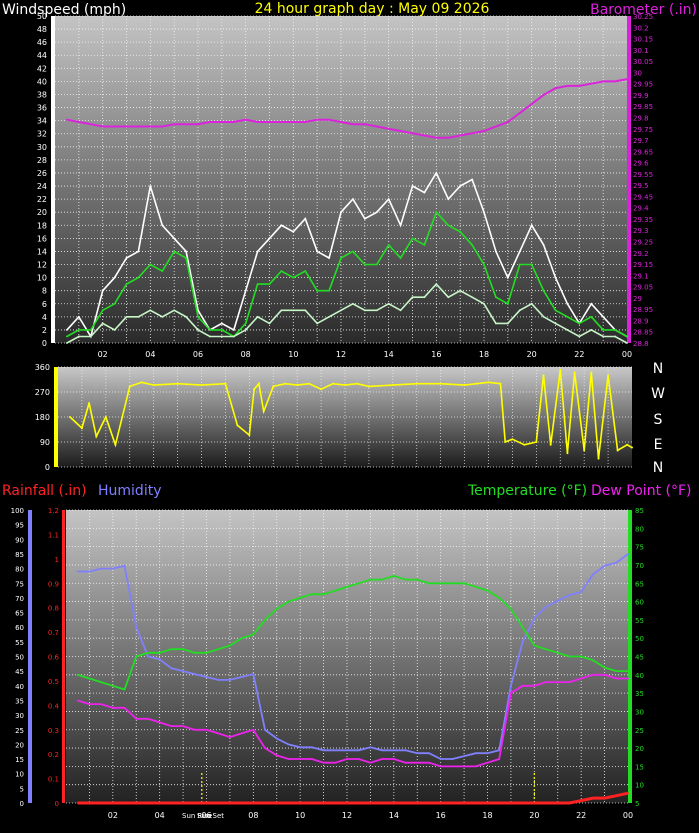  What do you see at coordinates (365, 354) in the screenshot?
I see `windspeed-x-axis: 02 04 06 08 10 12 14 16 18 20 22 00` at bounding box center [365, 354].